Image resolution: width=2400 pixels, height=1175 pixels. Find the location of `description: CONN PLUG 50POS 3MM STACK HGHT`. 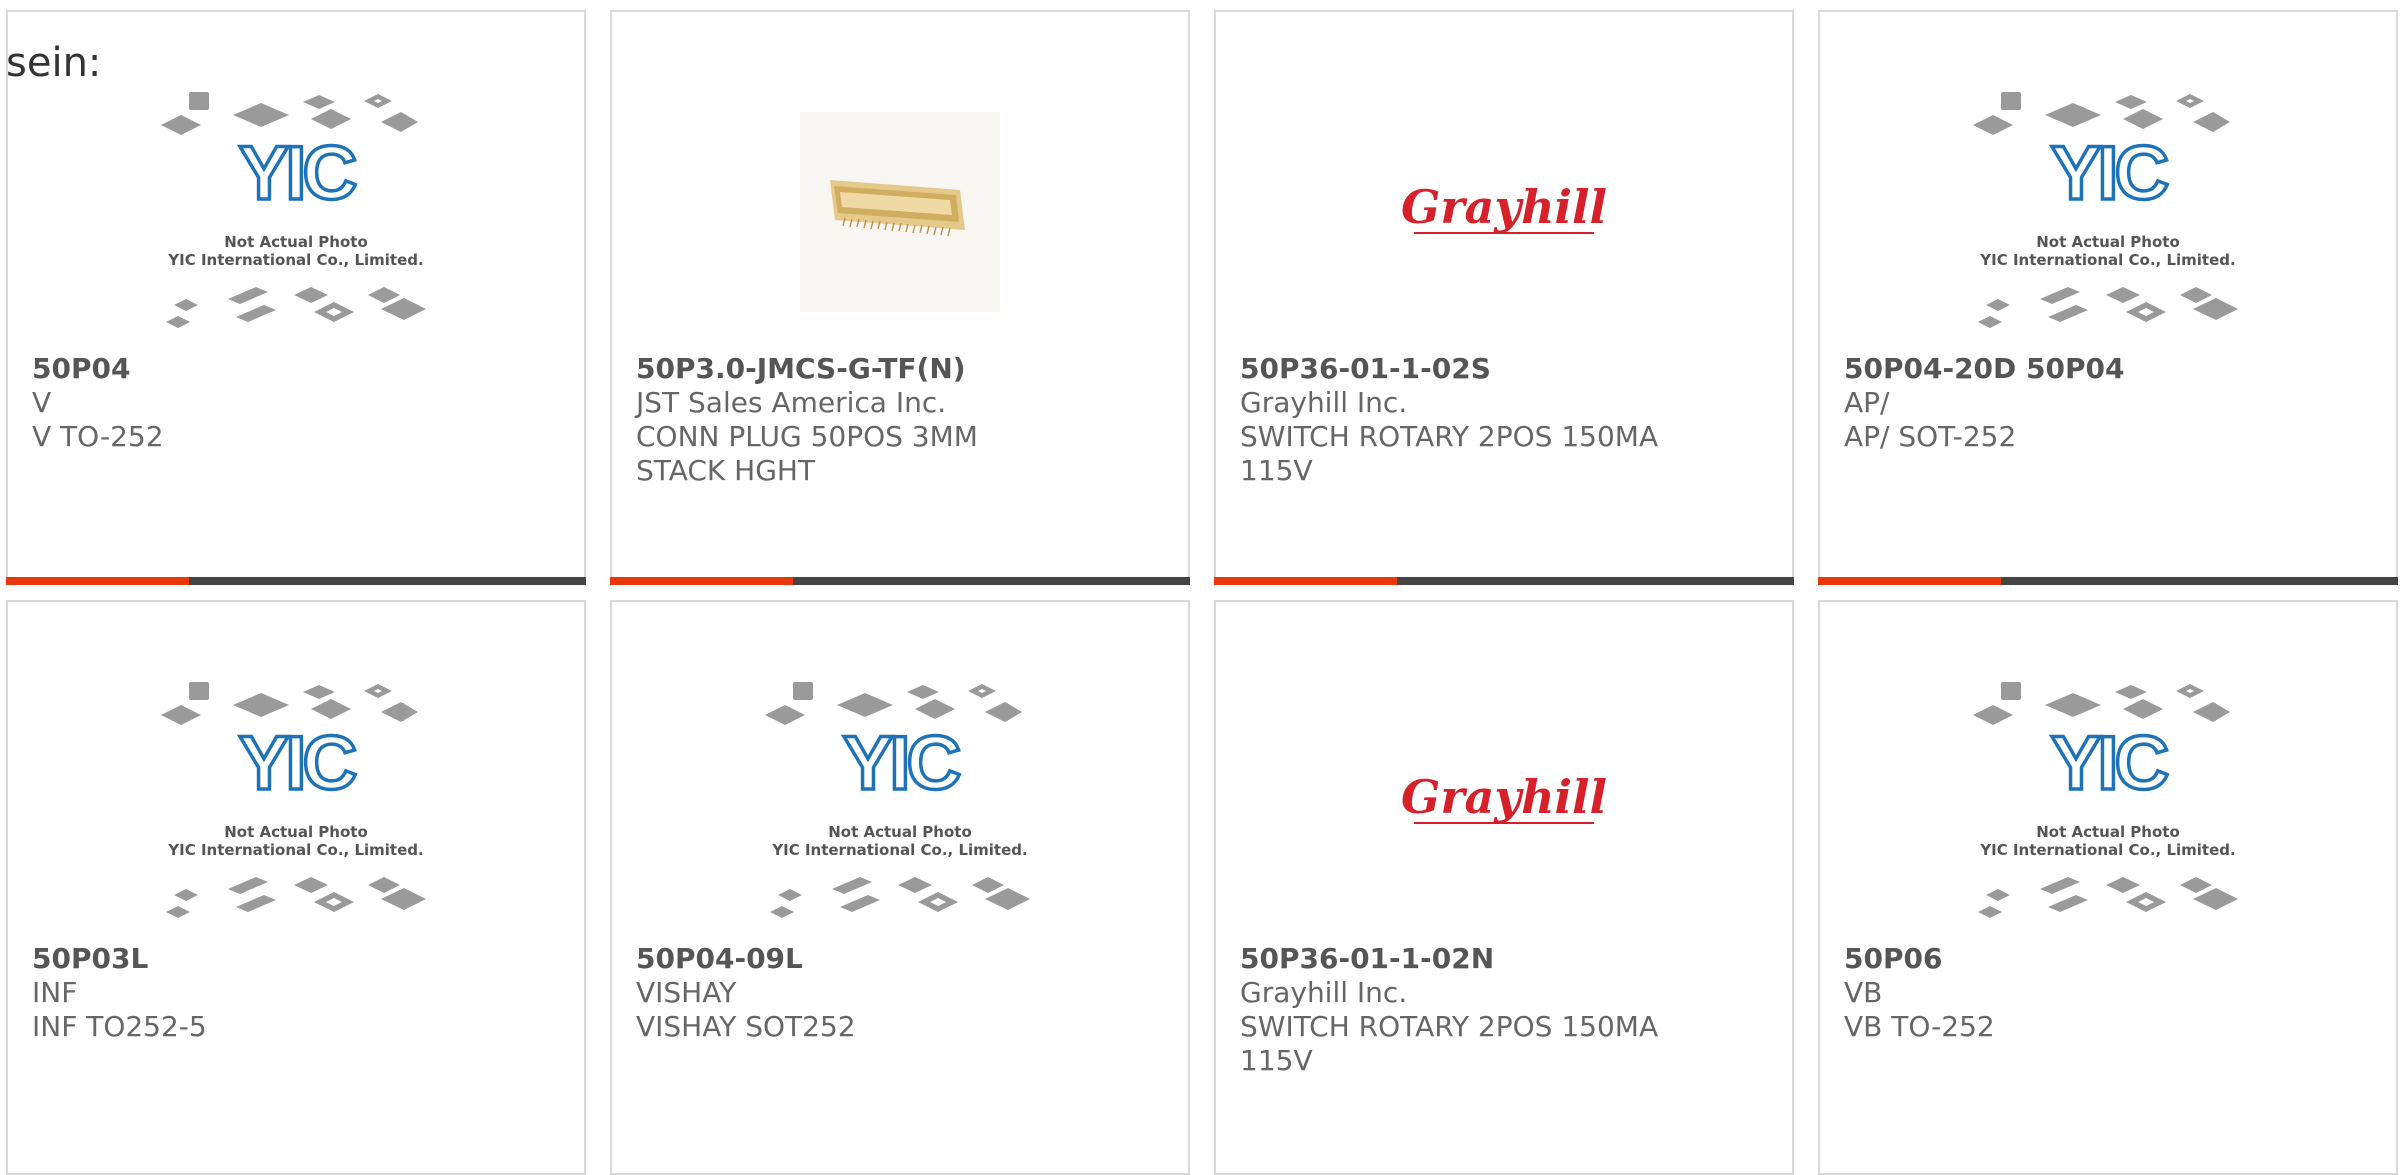

description: CONN PLUG 50POS 3MM STACK HGHT is located at coordinates (807, 453).